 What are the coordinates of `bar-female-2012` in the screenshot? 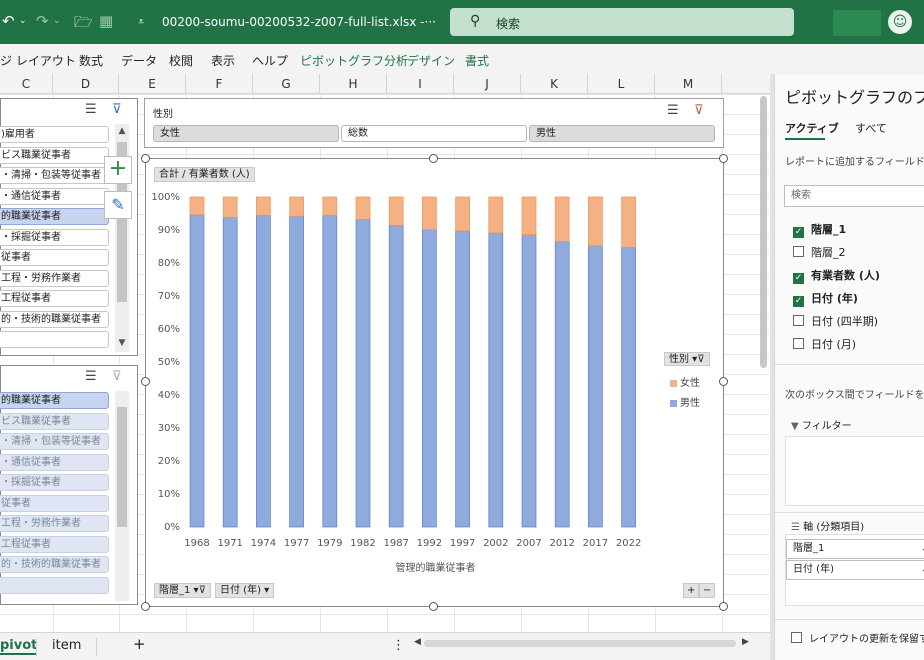 It's located at (562, 219).